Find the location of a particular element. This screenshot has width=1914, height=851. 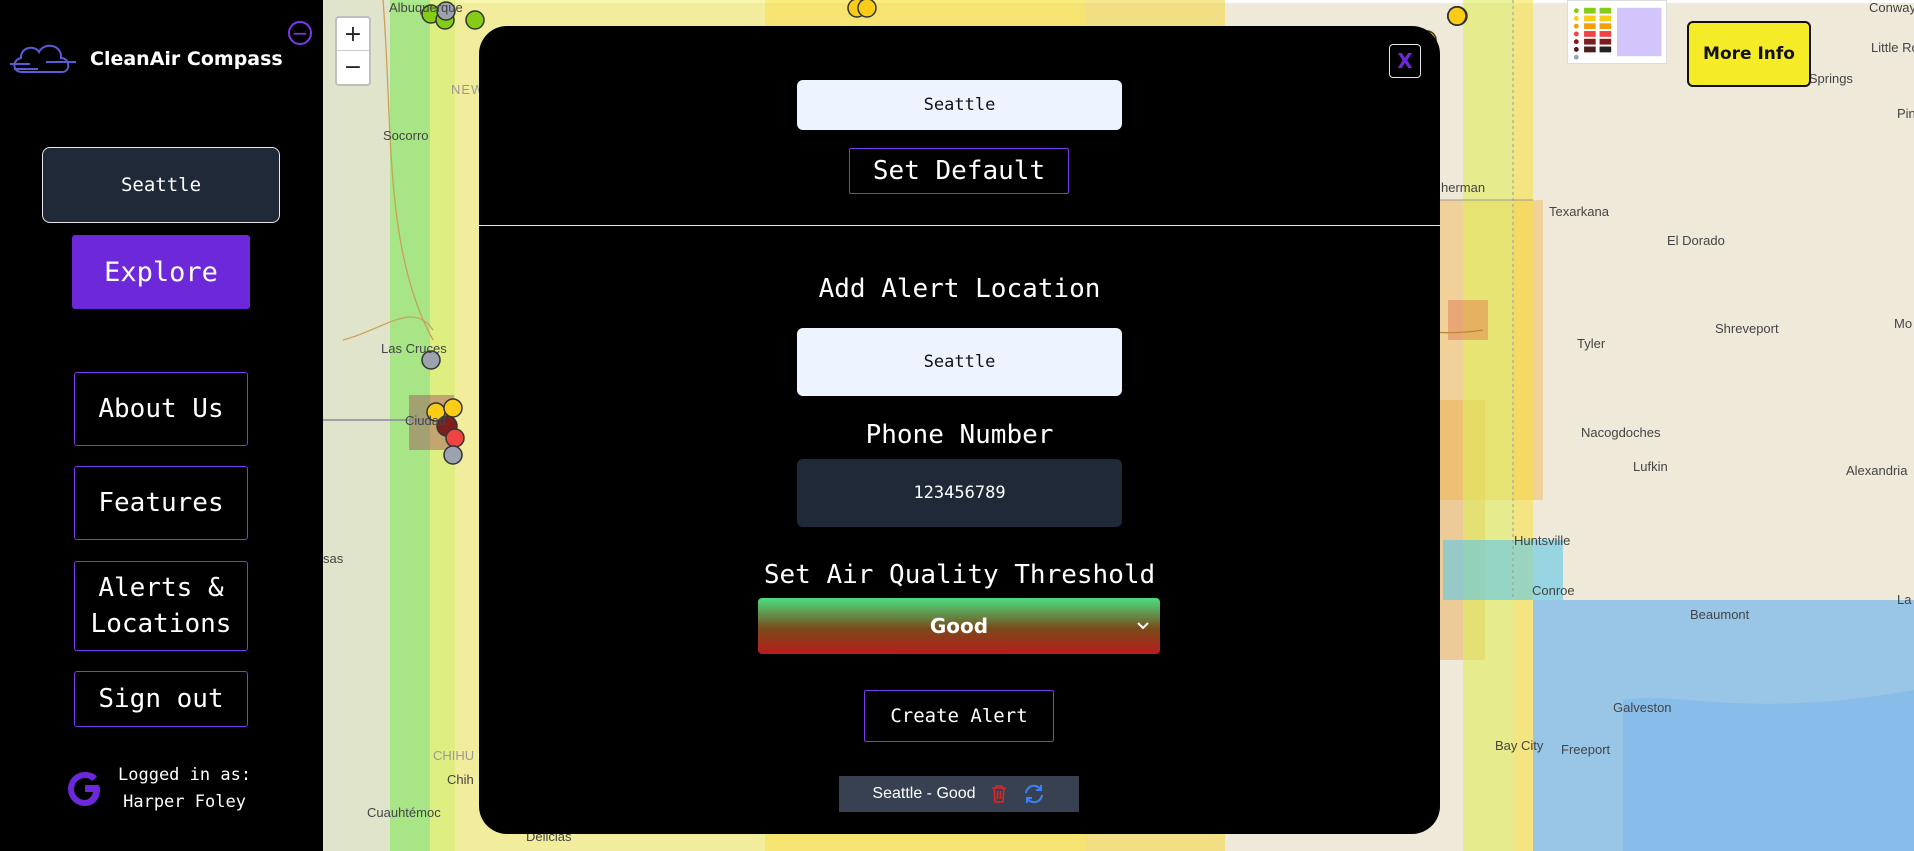

chevron-down-icon is located at coordinates (1143, 626).